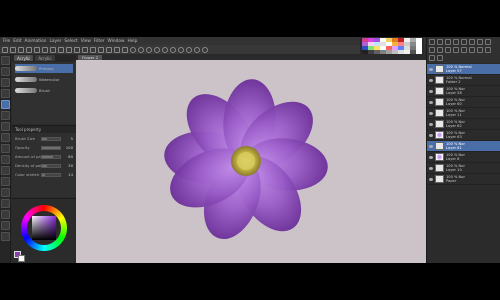 The height and width of the screenshot is (300, 500). Describe the element at coordinates (99, 41) in the screenshot. I see `menu-filter: Filter` at that location.